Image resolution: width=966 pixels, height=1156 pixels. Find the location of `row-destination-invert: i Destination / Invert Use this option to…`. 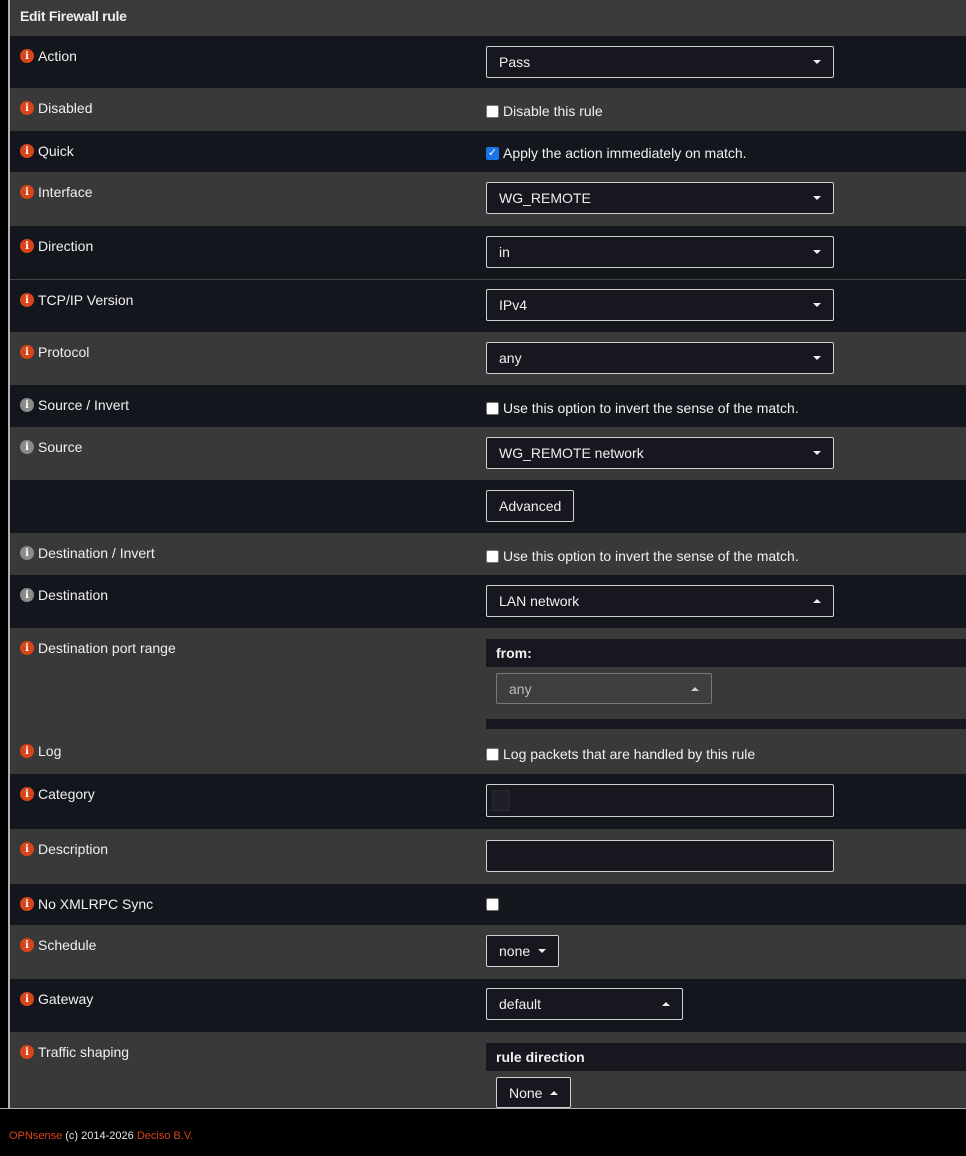

row-destination-invert: i Destination / Invert Use this option to… is located at coordinates (488, 554).